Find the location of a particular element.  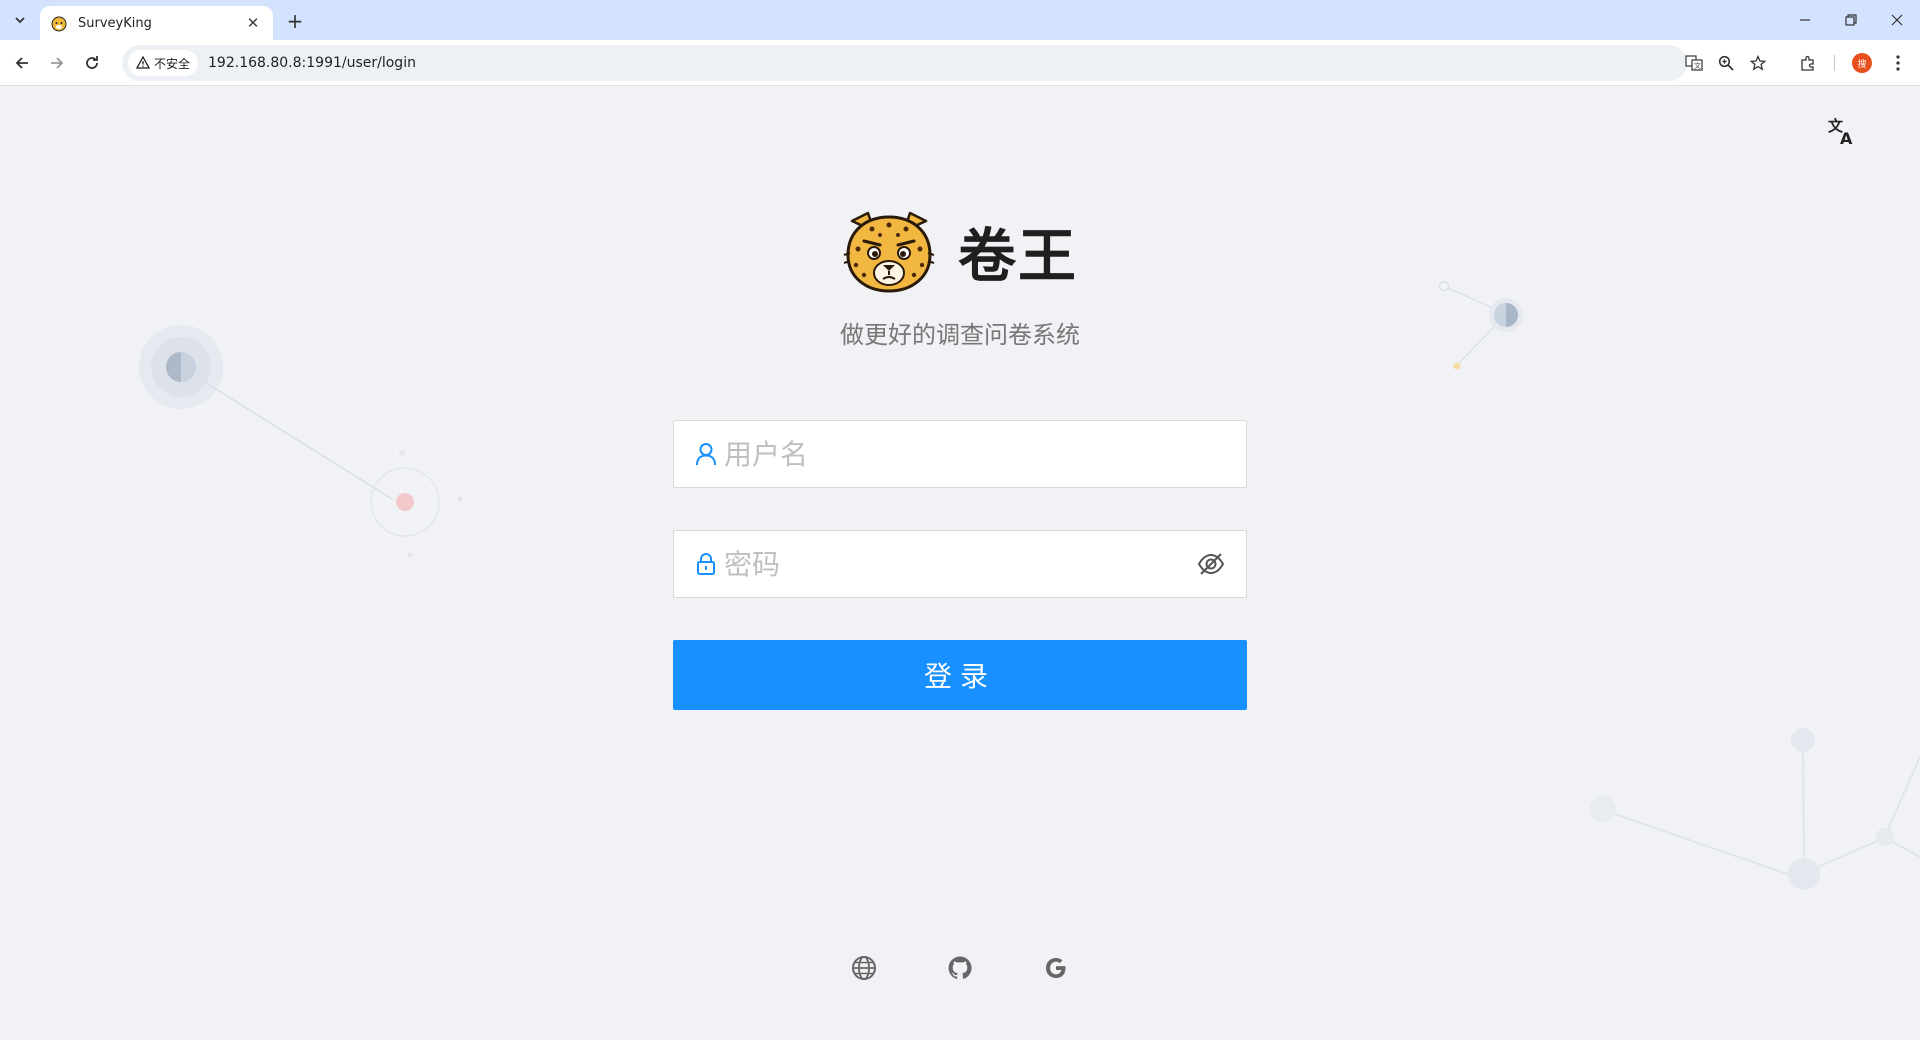

eye-invisible-icon is located at coordinates (1211, 564).